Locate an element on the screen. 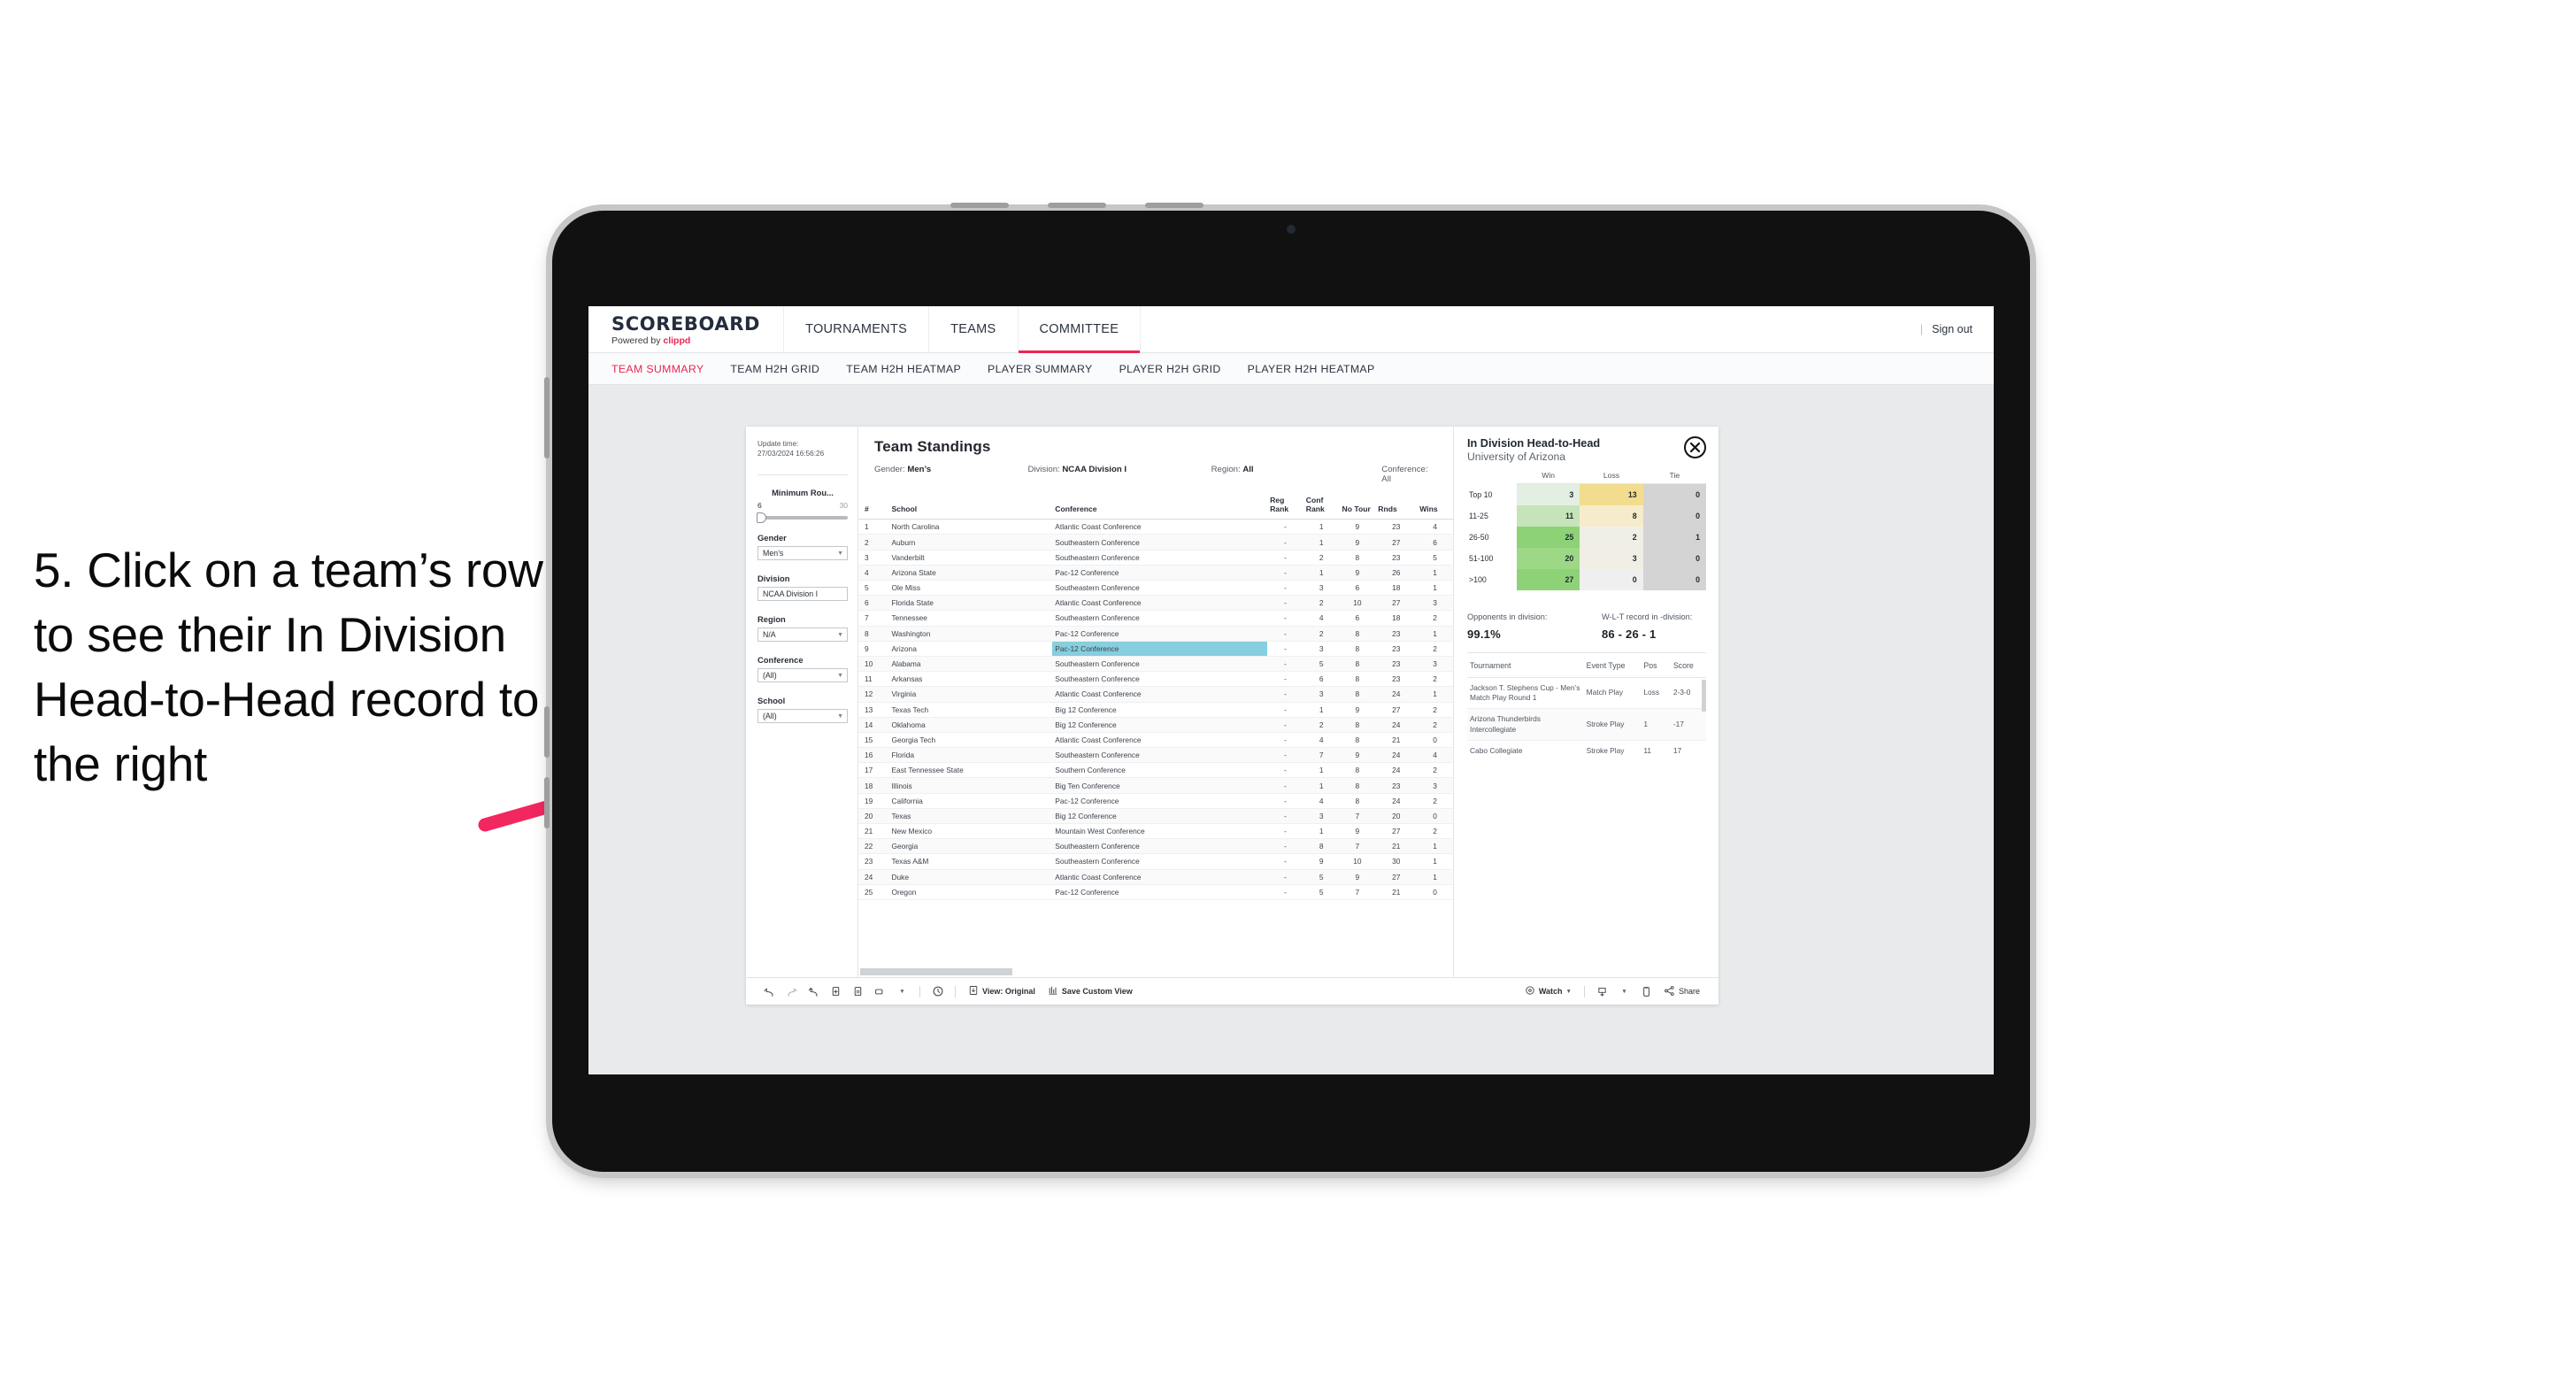 Image resolution: width=2576 pixels, height=1386 pixels. close-icon is located at coordinates (1695, 447).